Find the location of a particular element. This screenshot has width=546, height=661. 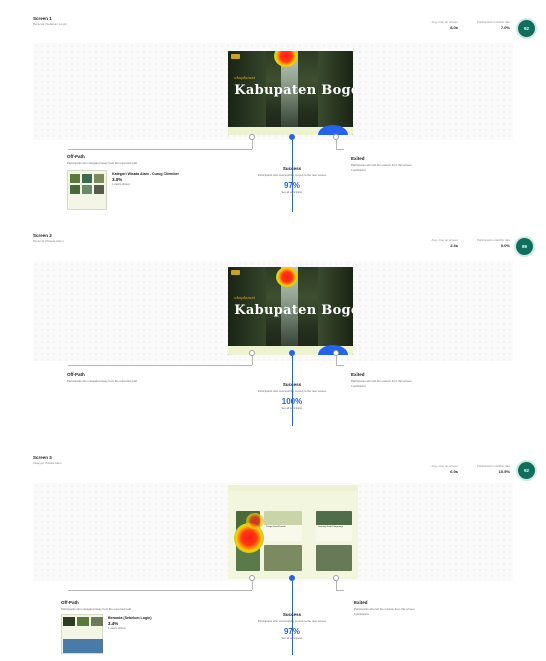

screen-canvas: Telaga Saat Puncak Gunung Gede Pangrango is located at coordinates (273, 532).